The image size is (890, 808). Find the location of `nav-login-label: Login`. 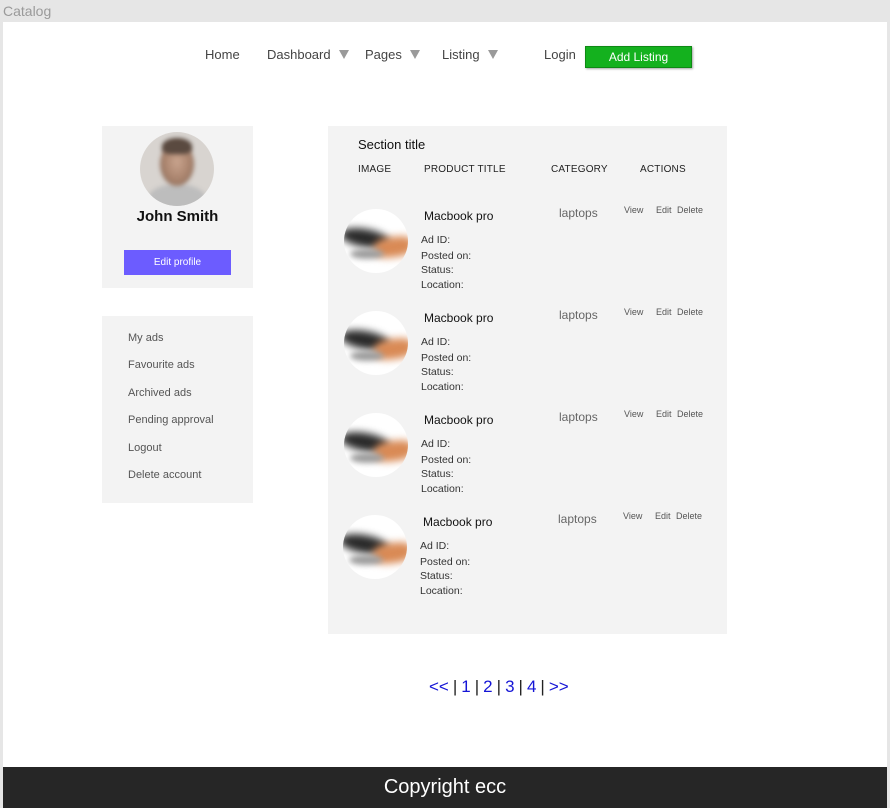

nav-login-label: Login is located at coordinates (560, 54).